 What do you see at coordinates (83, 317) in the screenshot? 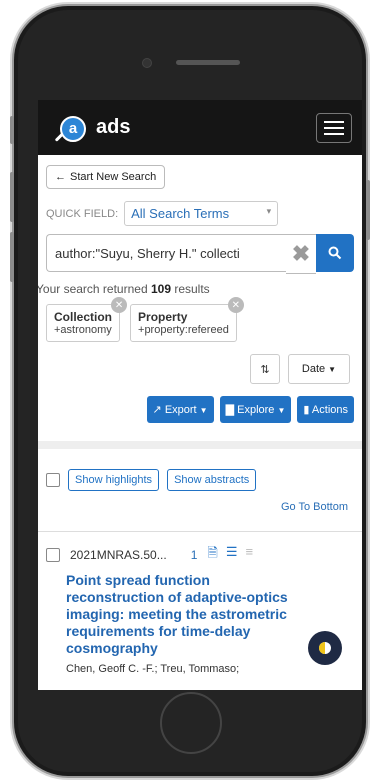
I see `filter-title: Collection` at bounding box center [83, 317].